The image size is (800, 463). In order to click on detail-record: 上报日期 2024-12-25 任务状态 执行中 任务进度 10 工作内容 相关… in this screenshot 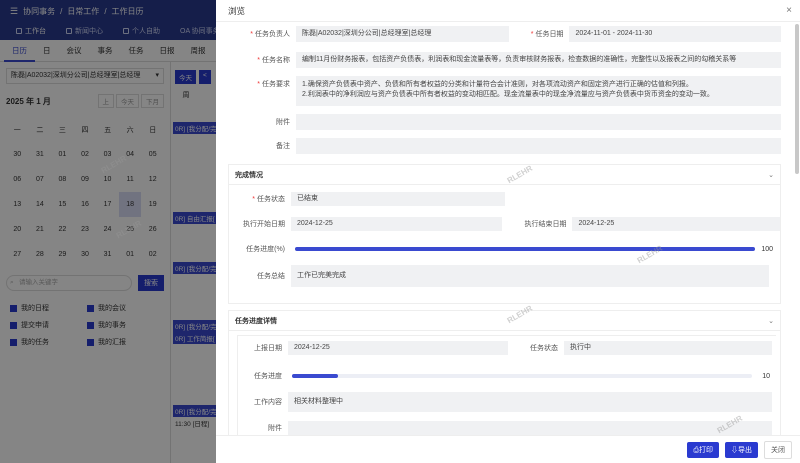, I will do `click(506, 385)`.